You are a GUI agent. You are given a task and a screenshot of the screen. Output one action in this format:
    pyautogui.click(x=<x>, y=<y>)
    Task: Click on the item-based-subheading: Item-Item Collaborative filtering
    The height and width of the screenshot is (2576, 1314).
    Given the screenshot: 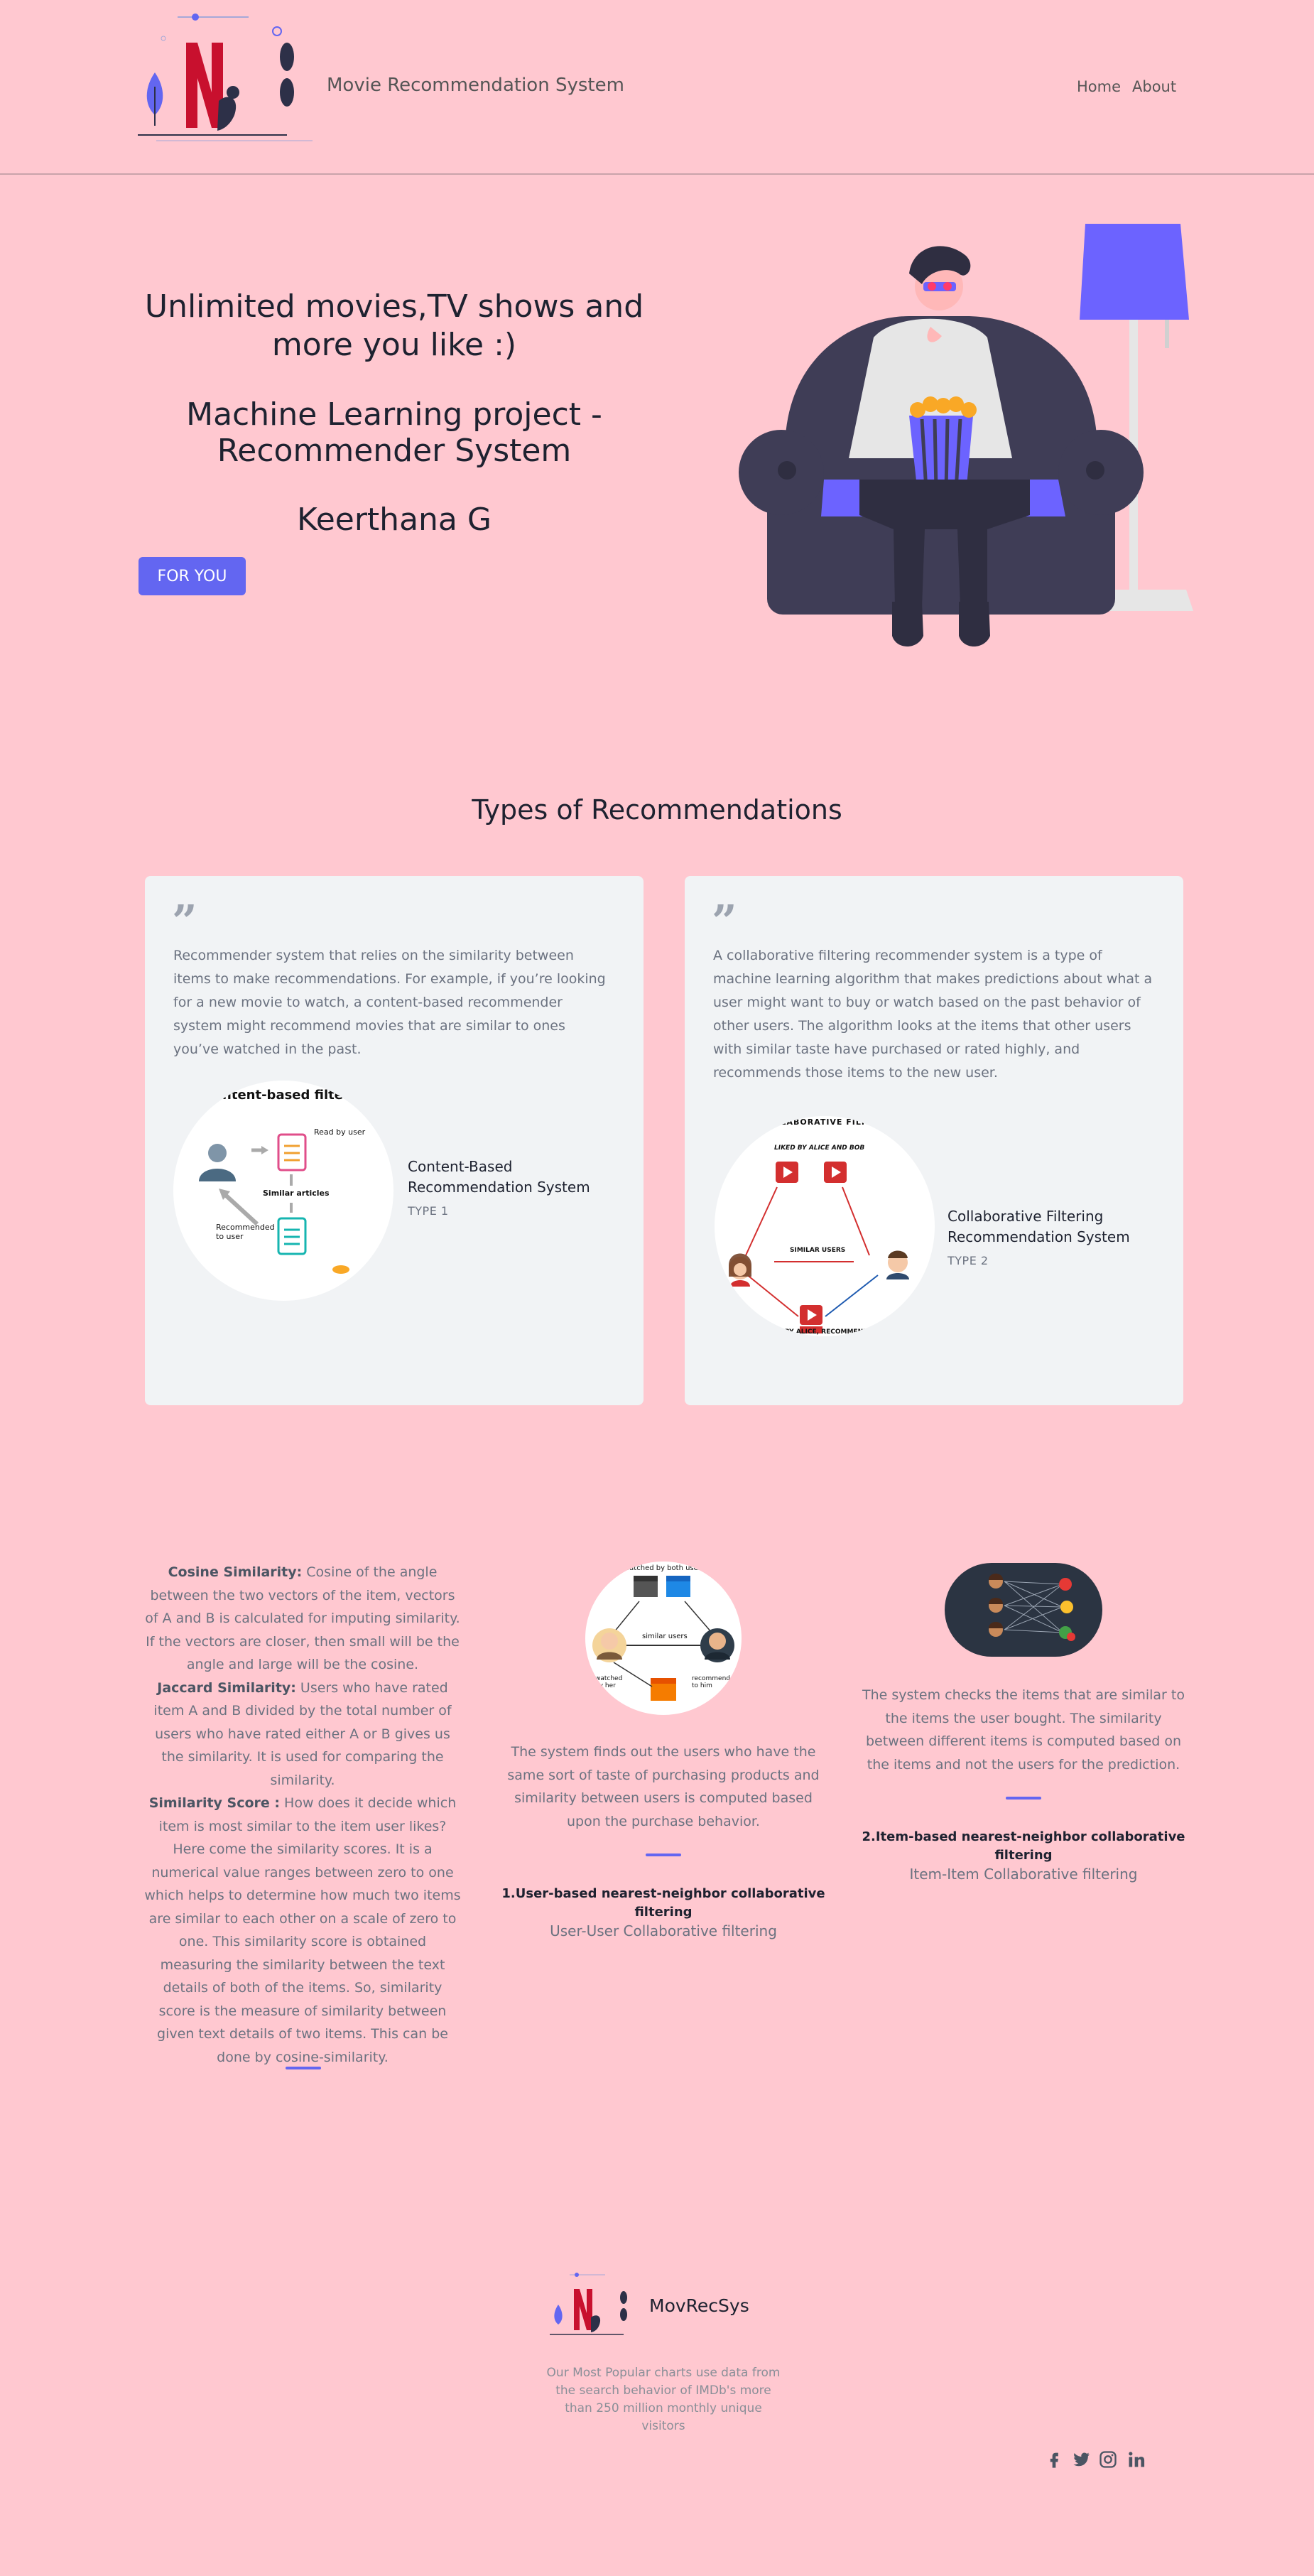 What is the action you would take?
    pyautogui.click(x=1023, y=1874)
    